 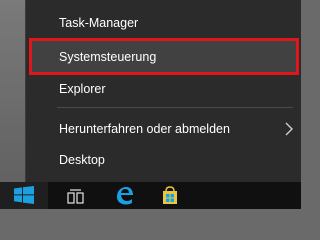 What do you see at coordinates (82, 89) in the screenshot?
I see `menu-item-label: Explorer` at bounding box center [82, 89].